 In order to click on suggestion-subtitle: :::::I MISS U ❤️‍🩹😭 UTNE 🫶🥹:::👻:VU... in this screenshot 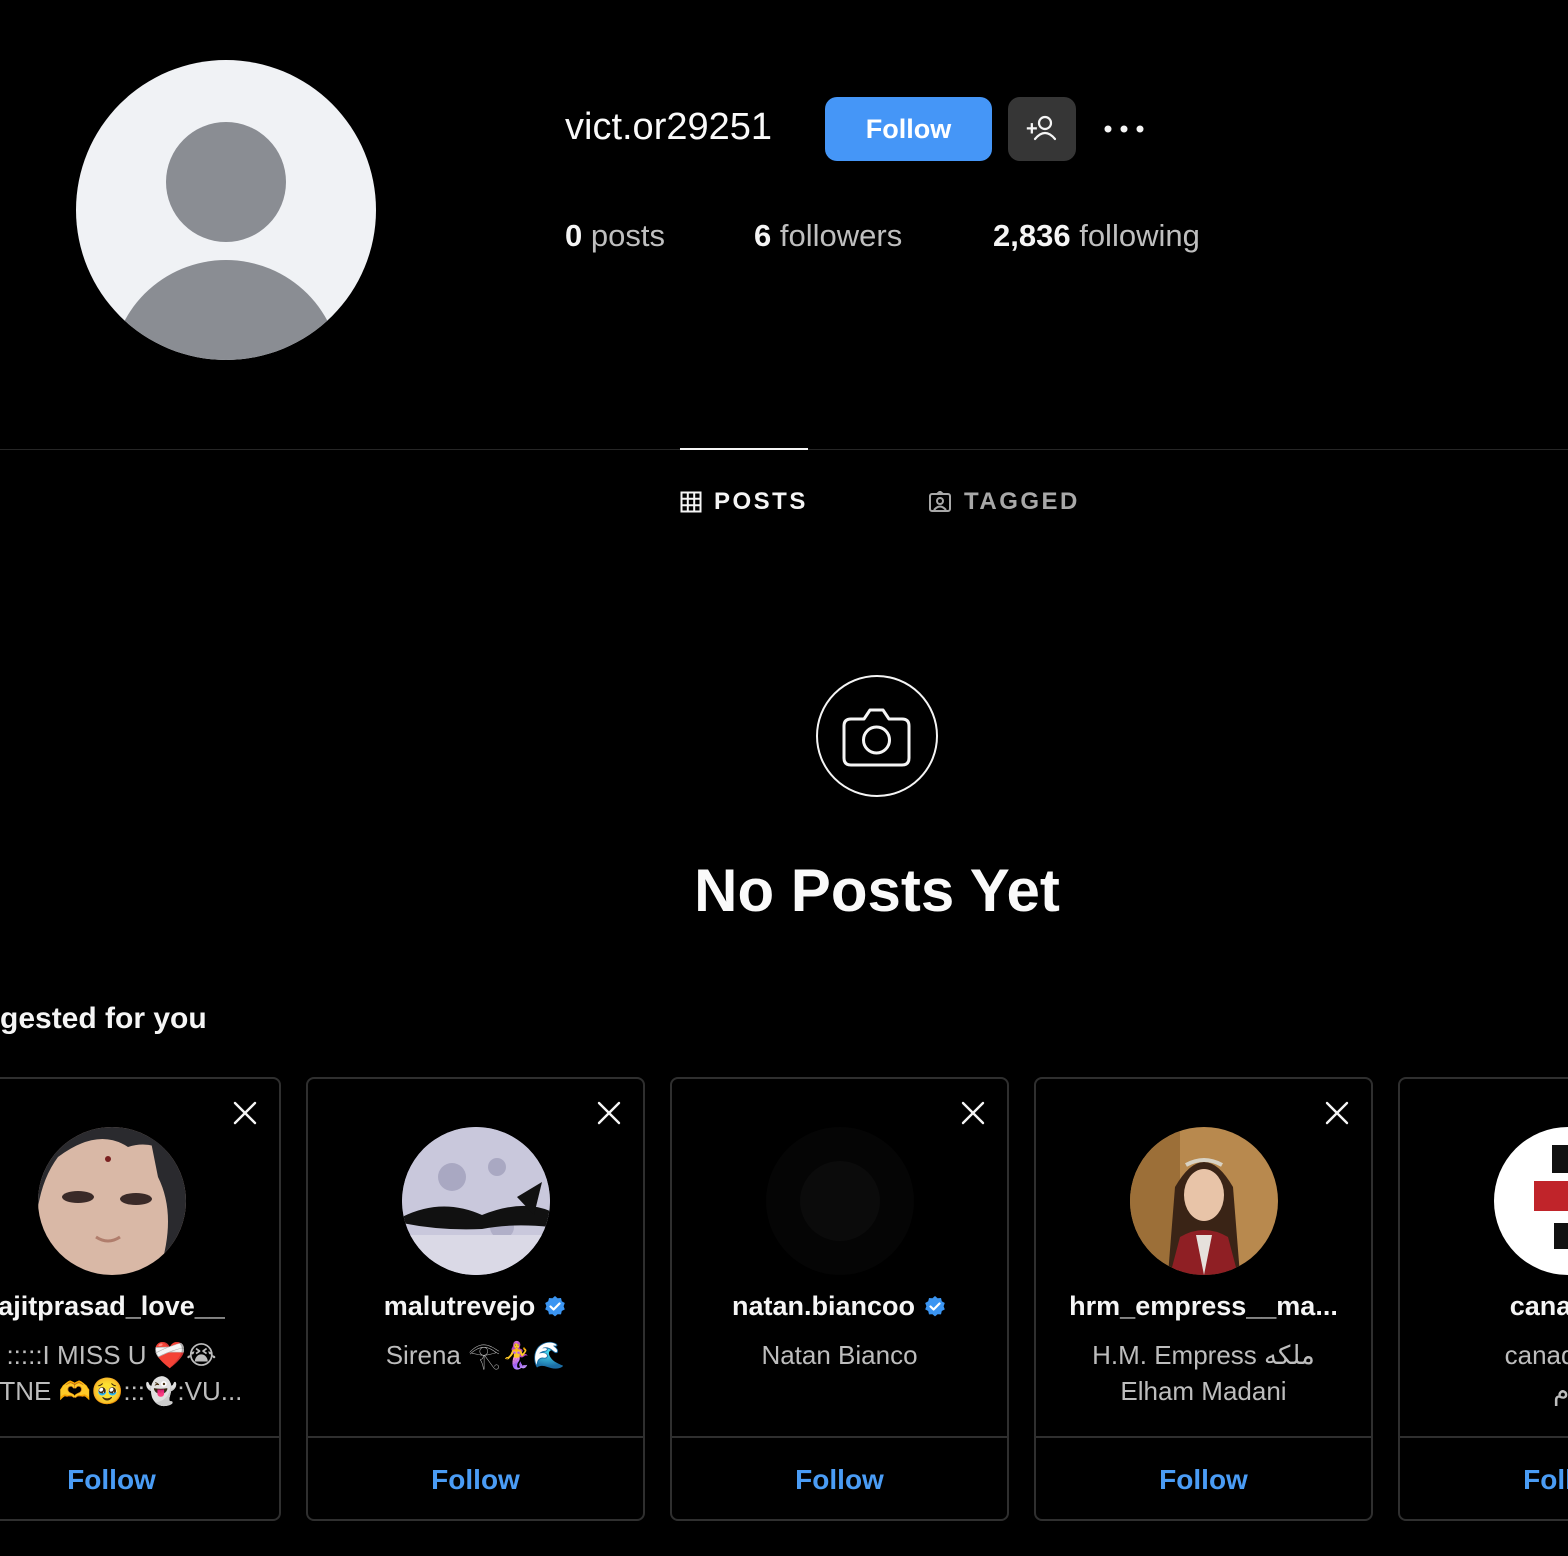, I will do `click(134, 1373)`.